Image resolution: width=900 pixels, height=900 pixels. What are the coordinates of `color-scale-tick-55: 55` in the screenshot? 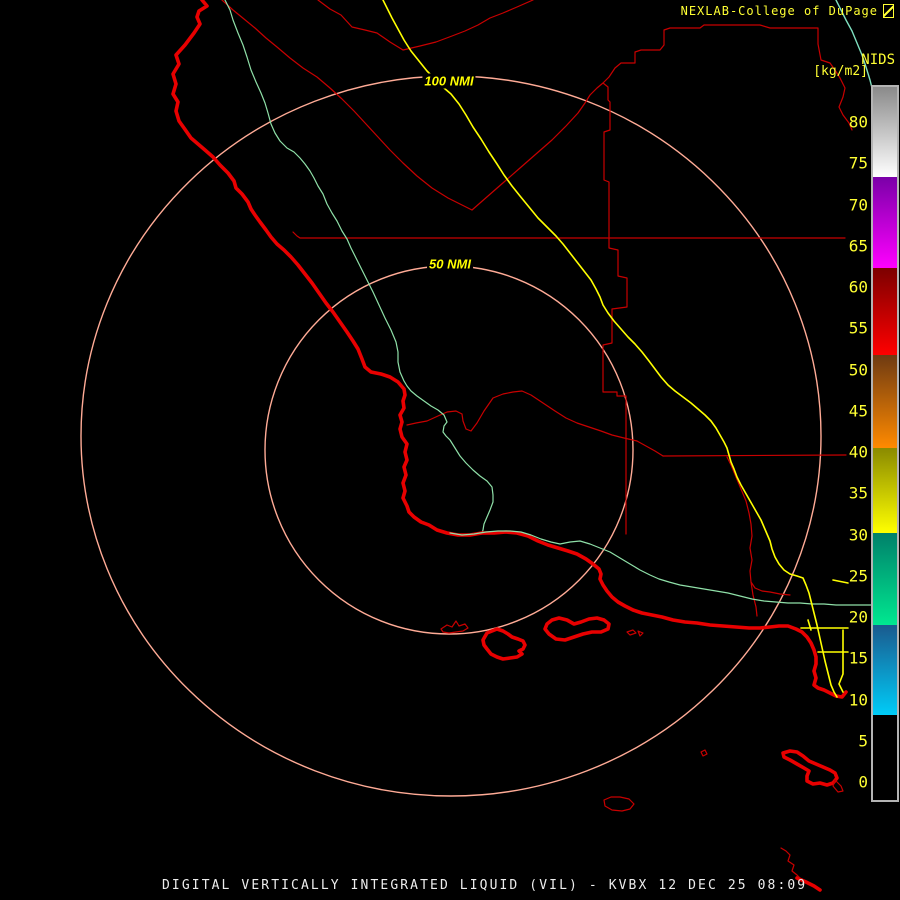 It's located at (858, 328).